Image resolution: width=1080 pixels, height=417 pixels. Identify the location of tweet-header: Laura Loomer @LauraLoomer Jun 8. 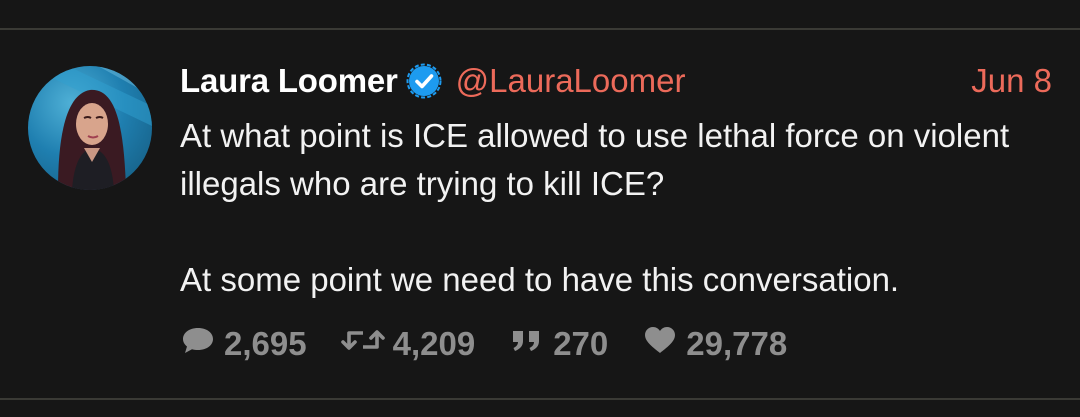
(616, 81).